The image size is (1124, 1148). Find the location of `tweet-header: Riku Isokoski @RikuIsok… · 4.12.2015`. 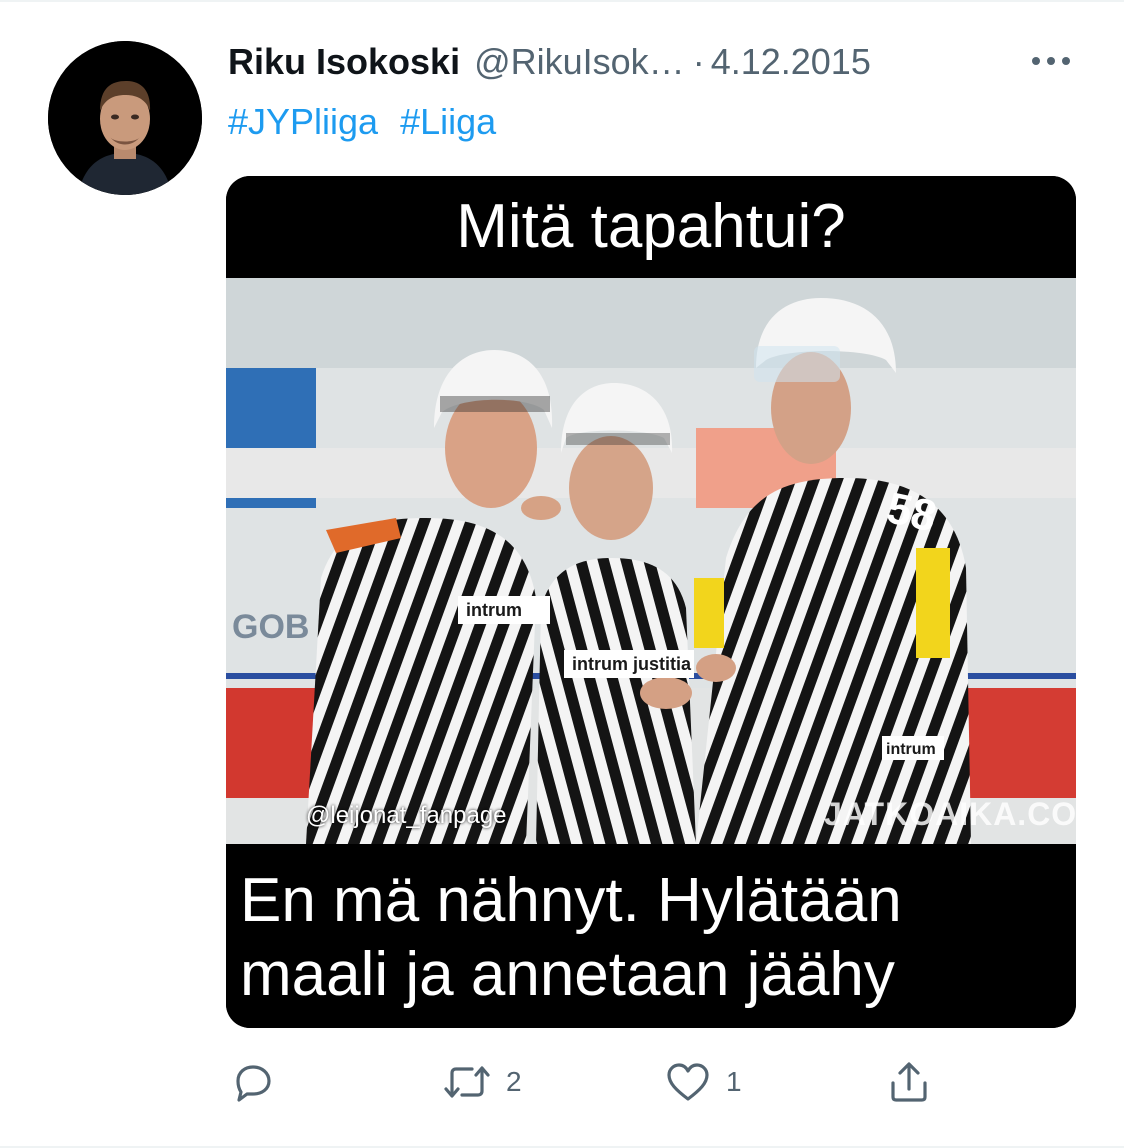

tweet-header: Riku Isokoski @RikuIsok… · 4.12.2015 is located at coordinates (653, 62).